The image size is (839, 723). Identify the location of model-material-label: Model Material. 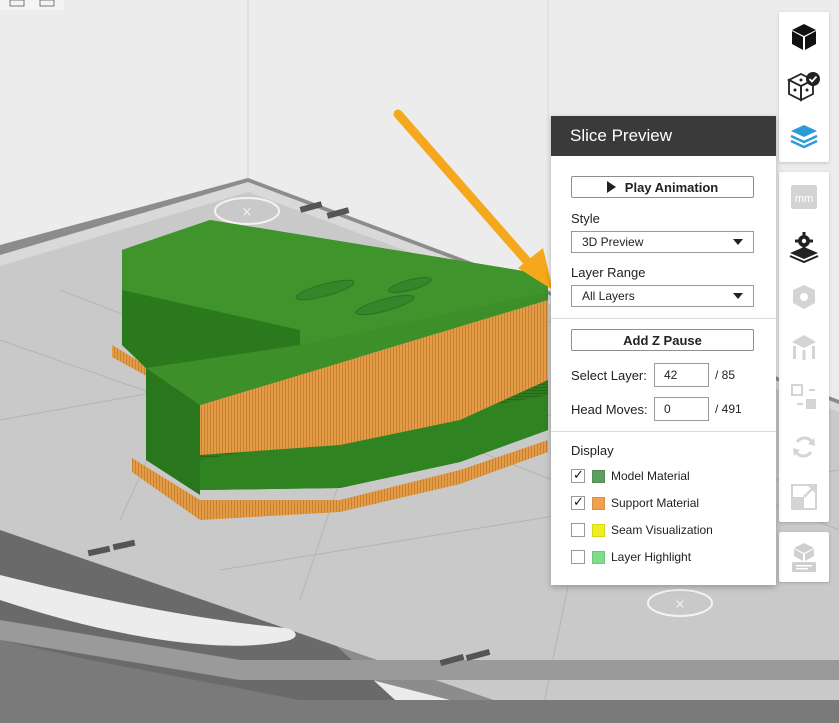
(650, 476).